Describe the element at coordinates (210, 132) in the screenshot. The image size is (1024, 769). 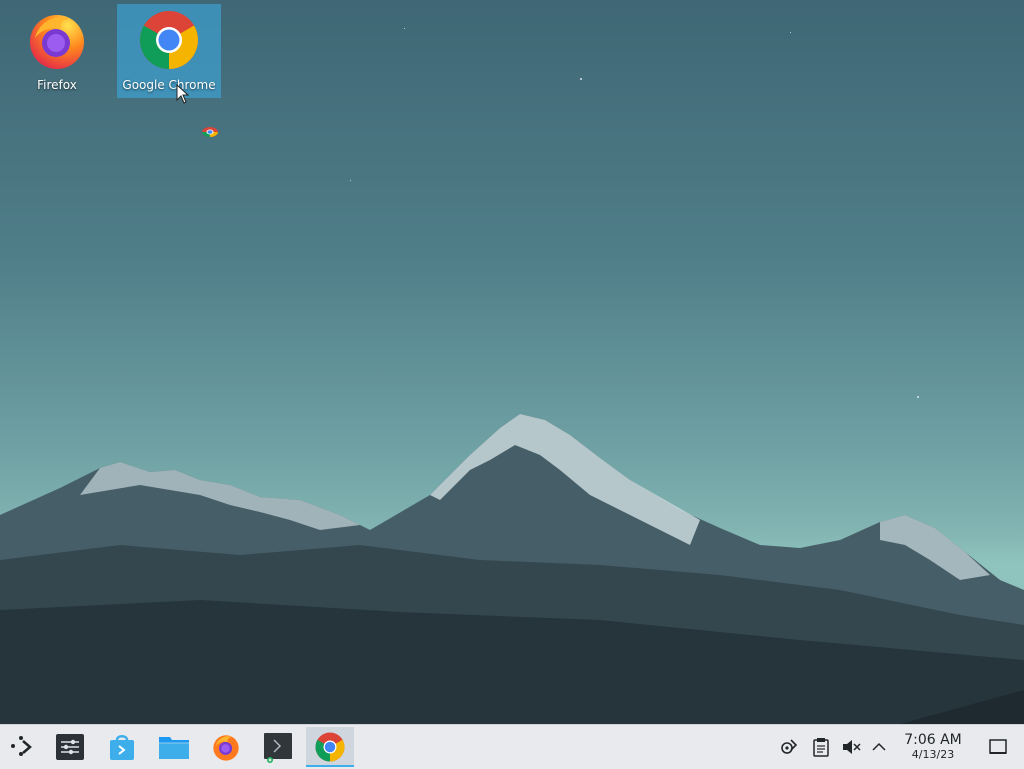
I see `chrome-drag-icon` at that location.